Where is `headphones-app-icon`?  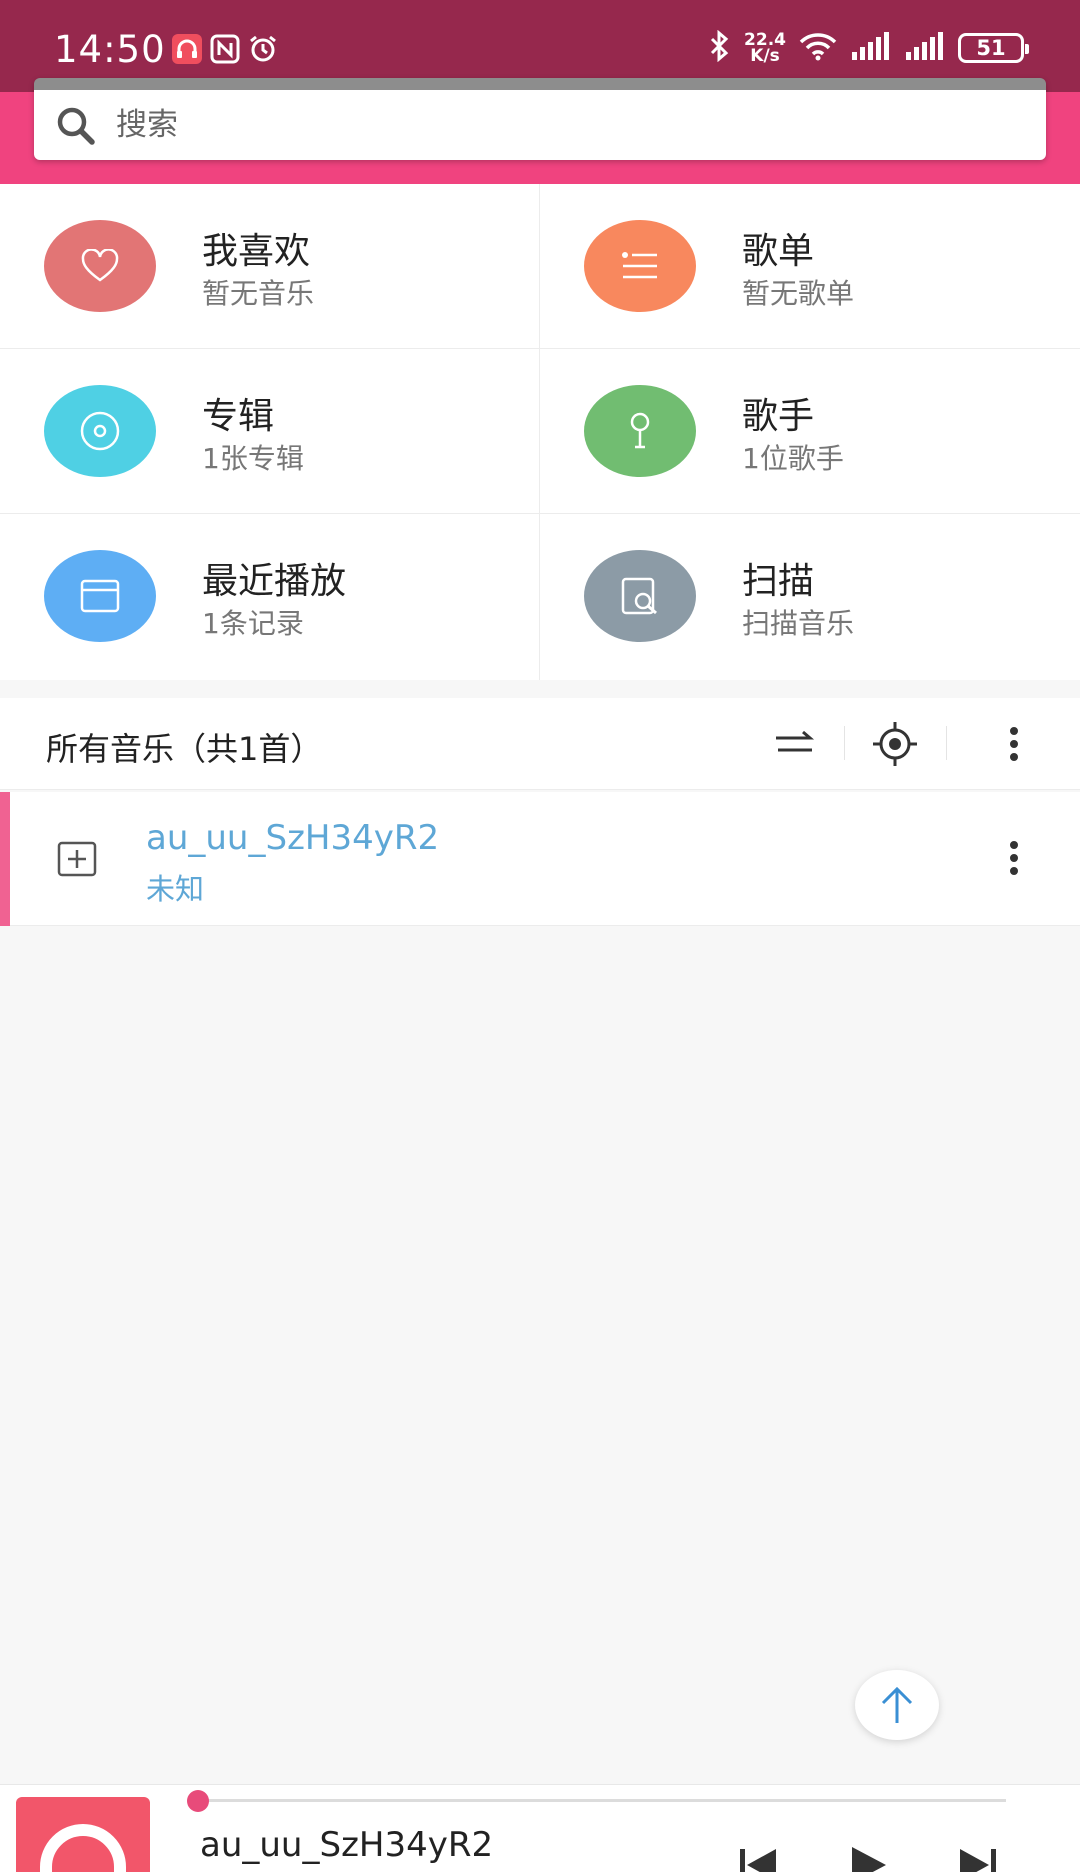 headphones-app-icon is located at coordinates (187, 49).